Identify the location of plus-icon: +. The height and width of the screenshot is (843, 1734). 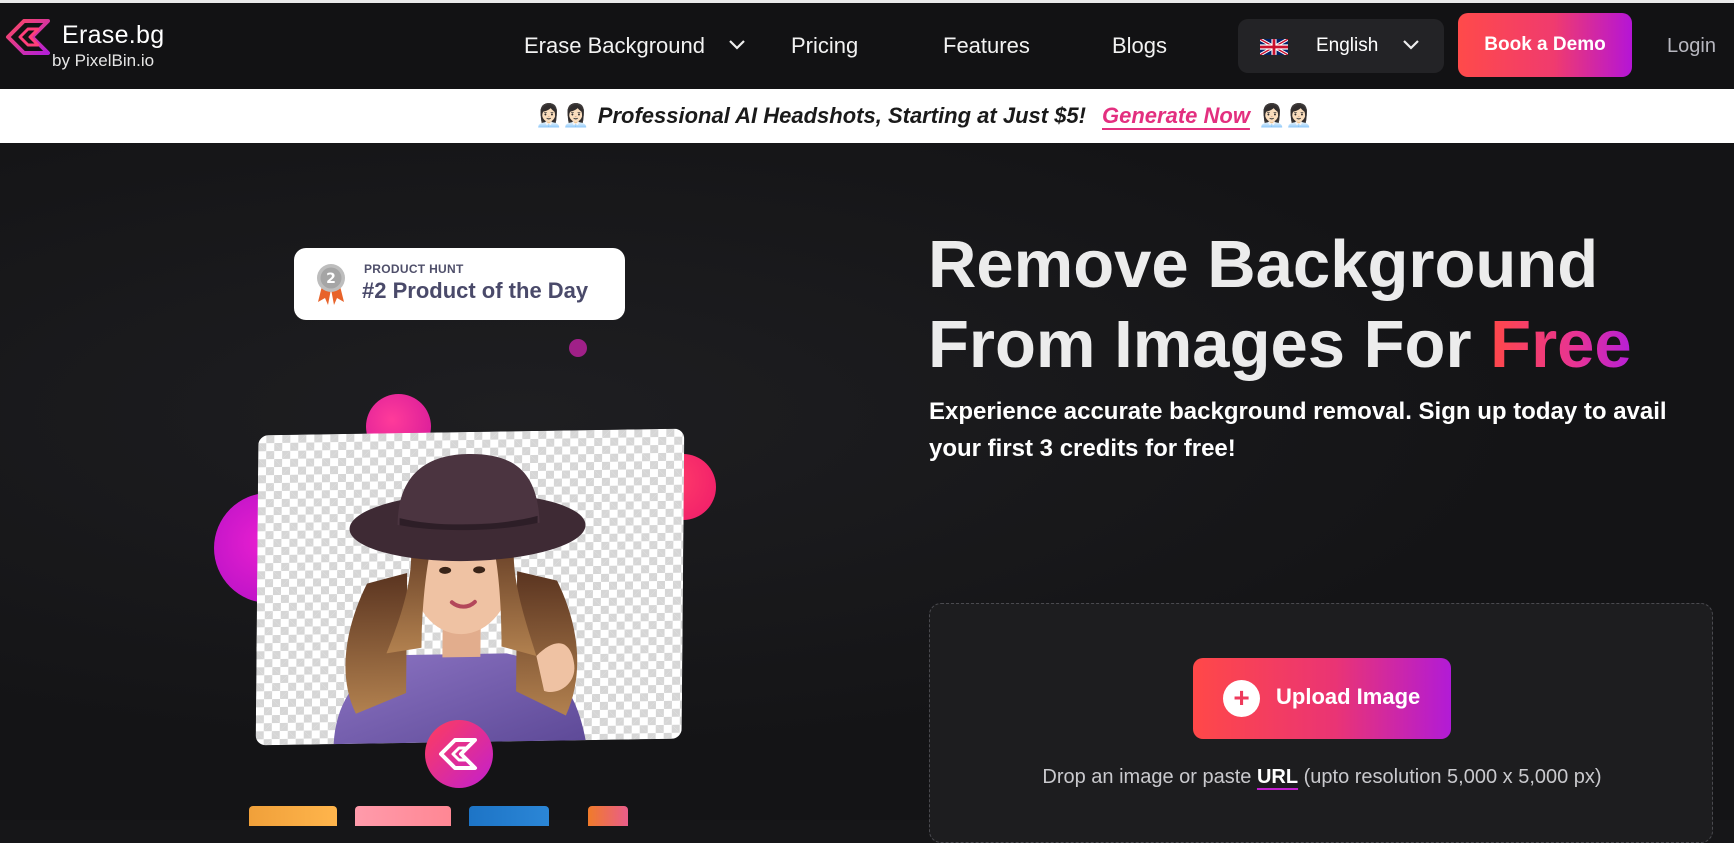
(1241, 698).